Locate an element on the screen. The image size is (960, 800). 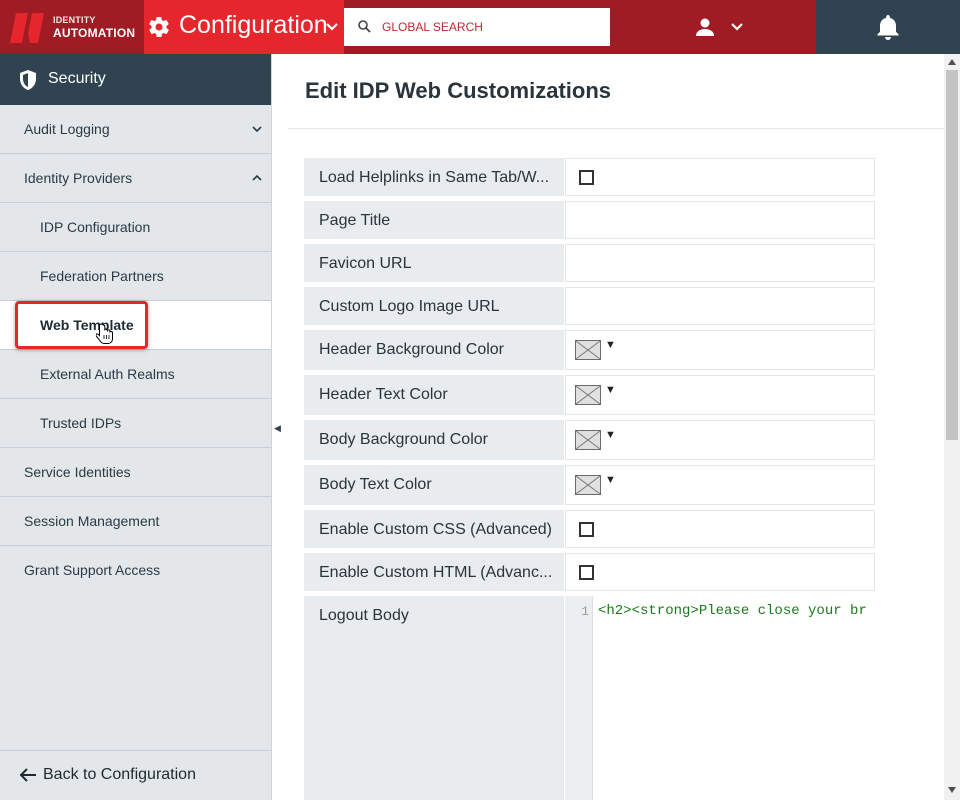
logout-body-code-editor: 1 <h2><strong>Please close your br is located at coordinates (720, 698).